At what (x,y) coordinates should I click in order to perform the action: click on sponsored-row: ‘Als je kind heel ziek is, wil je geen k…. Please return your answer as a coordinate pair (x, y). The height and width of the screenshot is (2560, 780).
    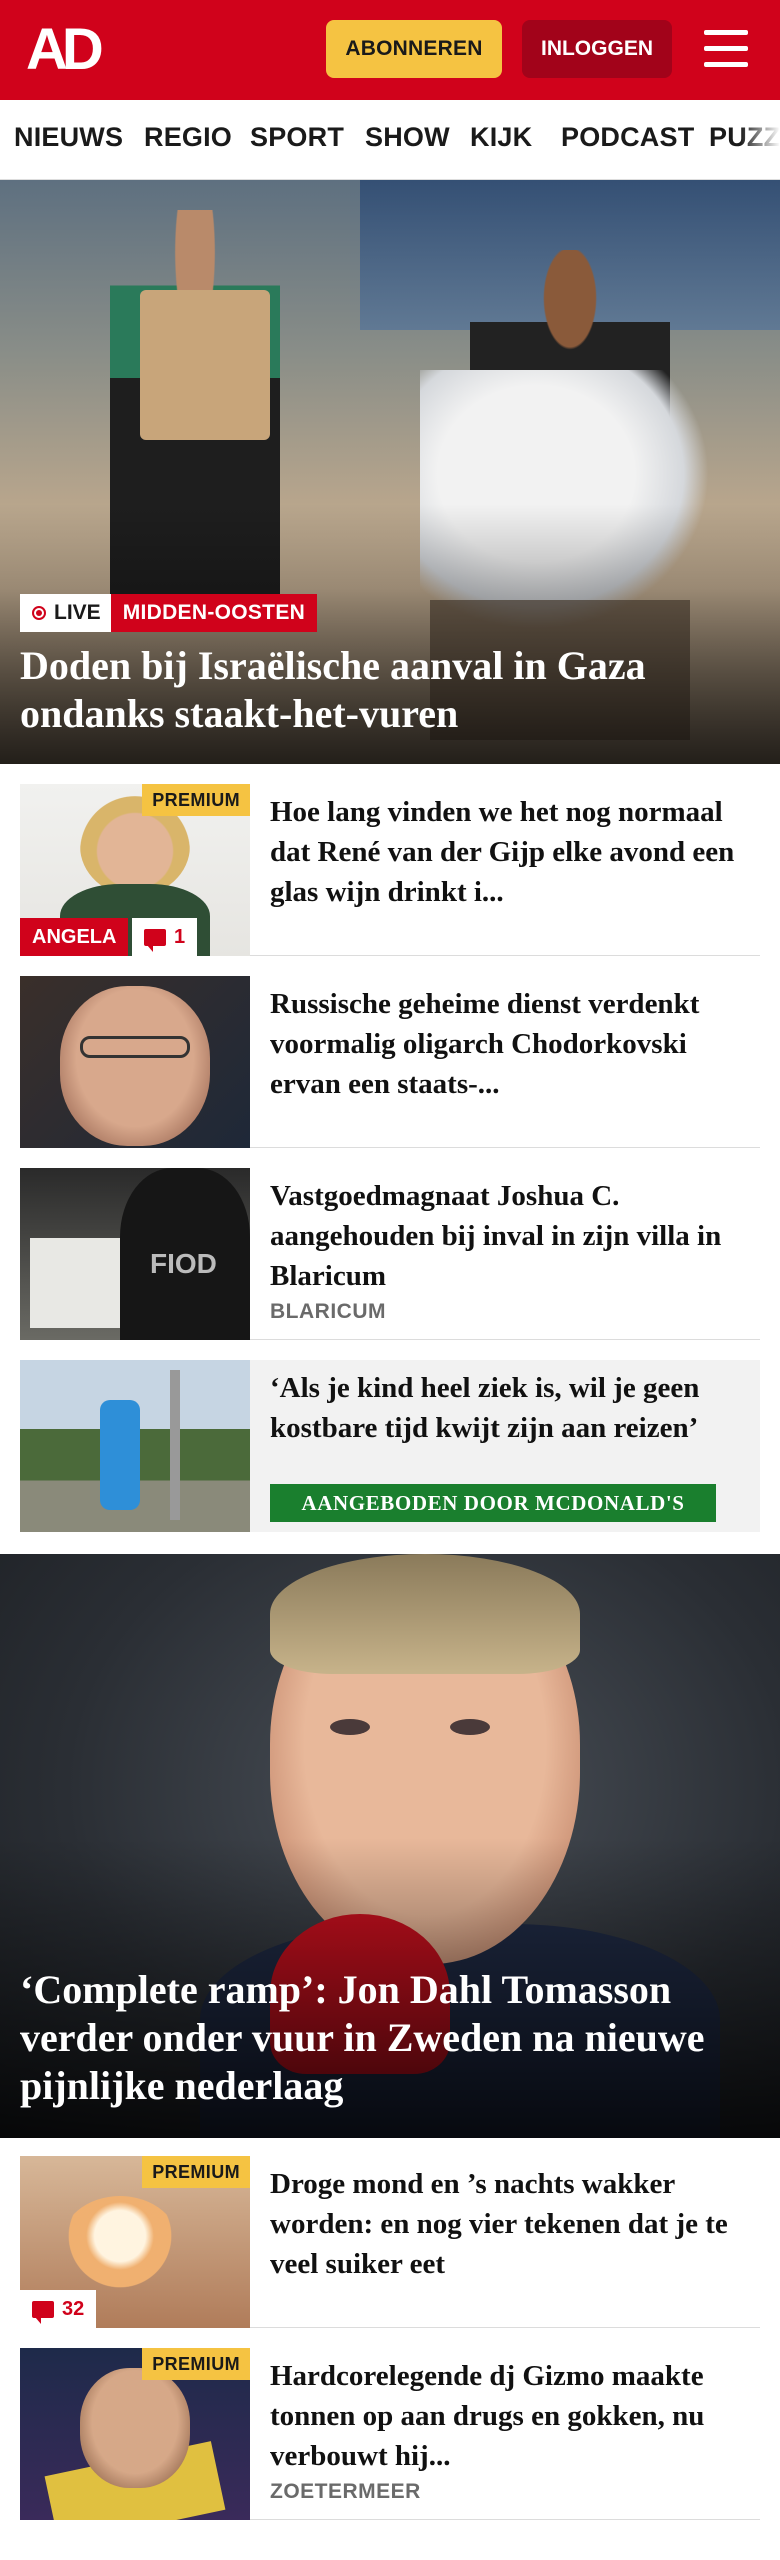
    Looking at the image, I should click on (390, 1446).